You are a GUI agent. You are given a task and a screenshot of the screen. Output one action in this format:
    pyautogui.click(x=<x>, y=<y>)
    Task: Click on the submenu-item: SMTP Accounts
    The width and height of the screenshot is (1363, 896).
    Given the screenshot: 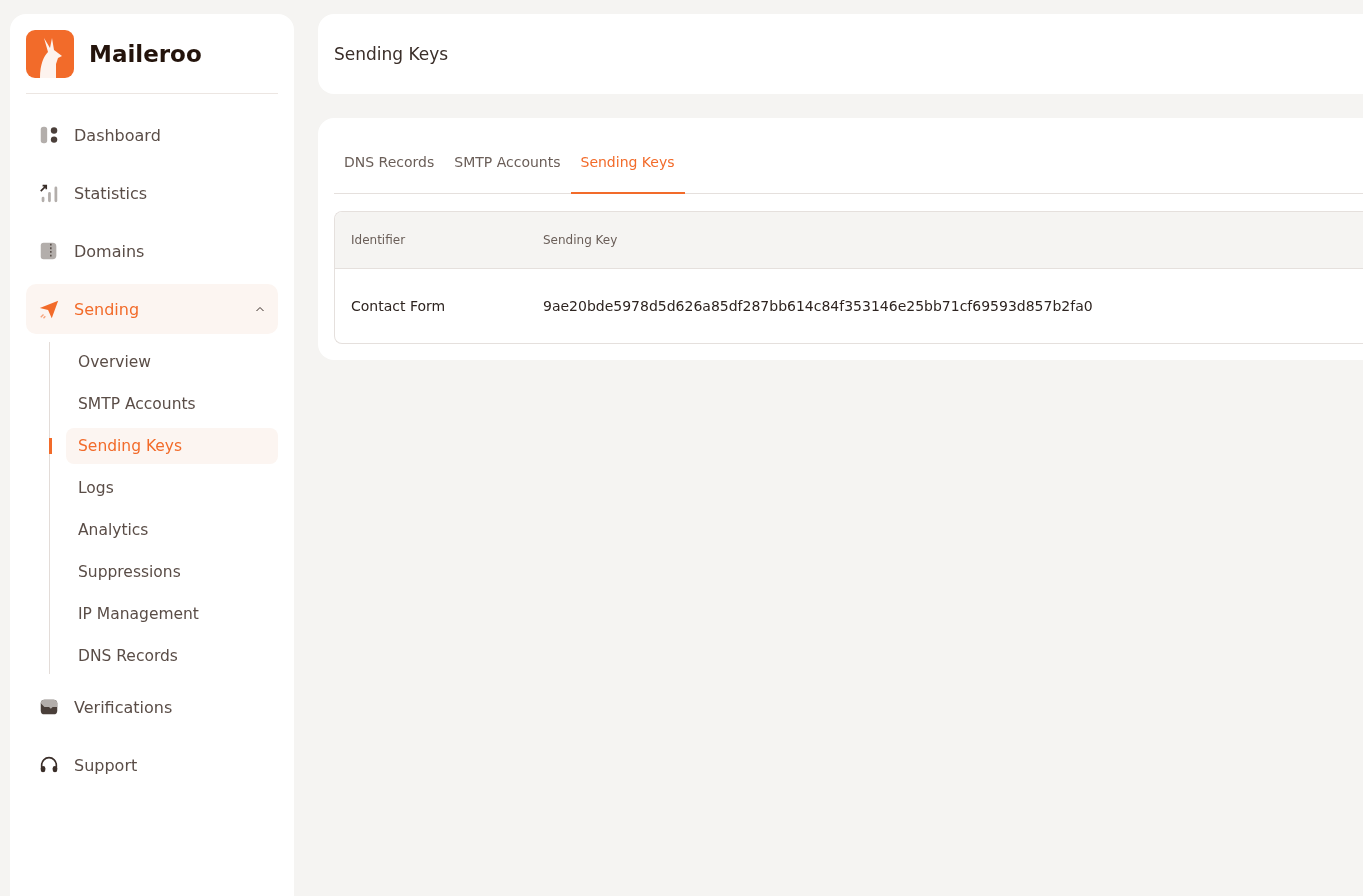 What is the action you would take?
    pyautogui.click(x=172, y=404)
    